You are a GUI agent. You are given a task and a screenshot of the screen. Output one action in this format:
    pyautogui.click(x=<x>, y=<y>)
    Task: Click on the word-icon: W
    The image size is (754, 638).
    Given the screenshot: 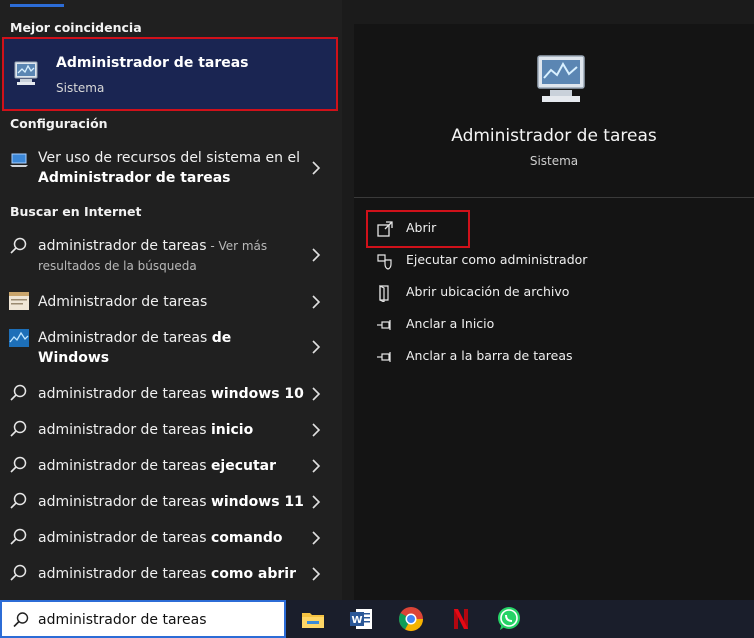 What is the action you would take?
    pyautogui.click(x=361, y=619)
    